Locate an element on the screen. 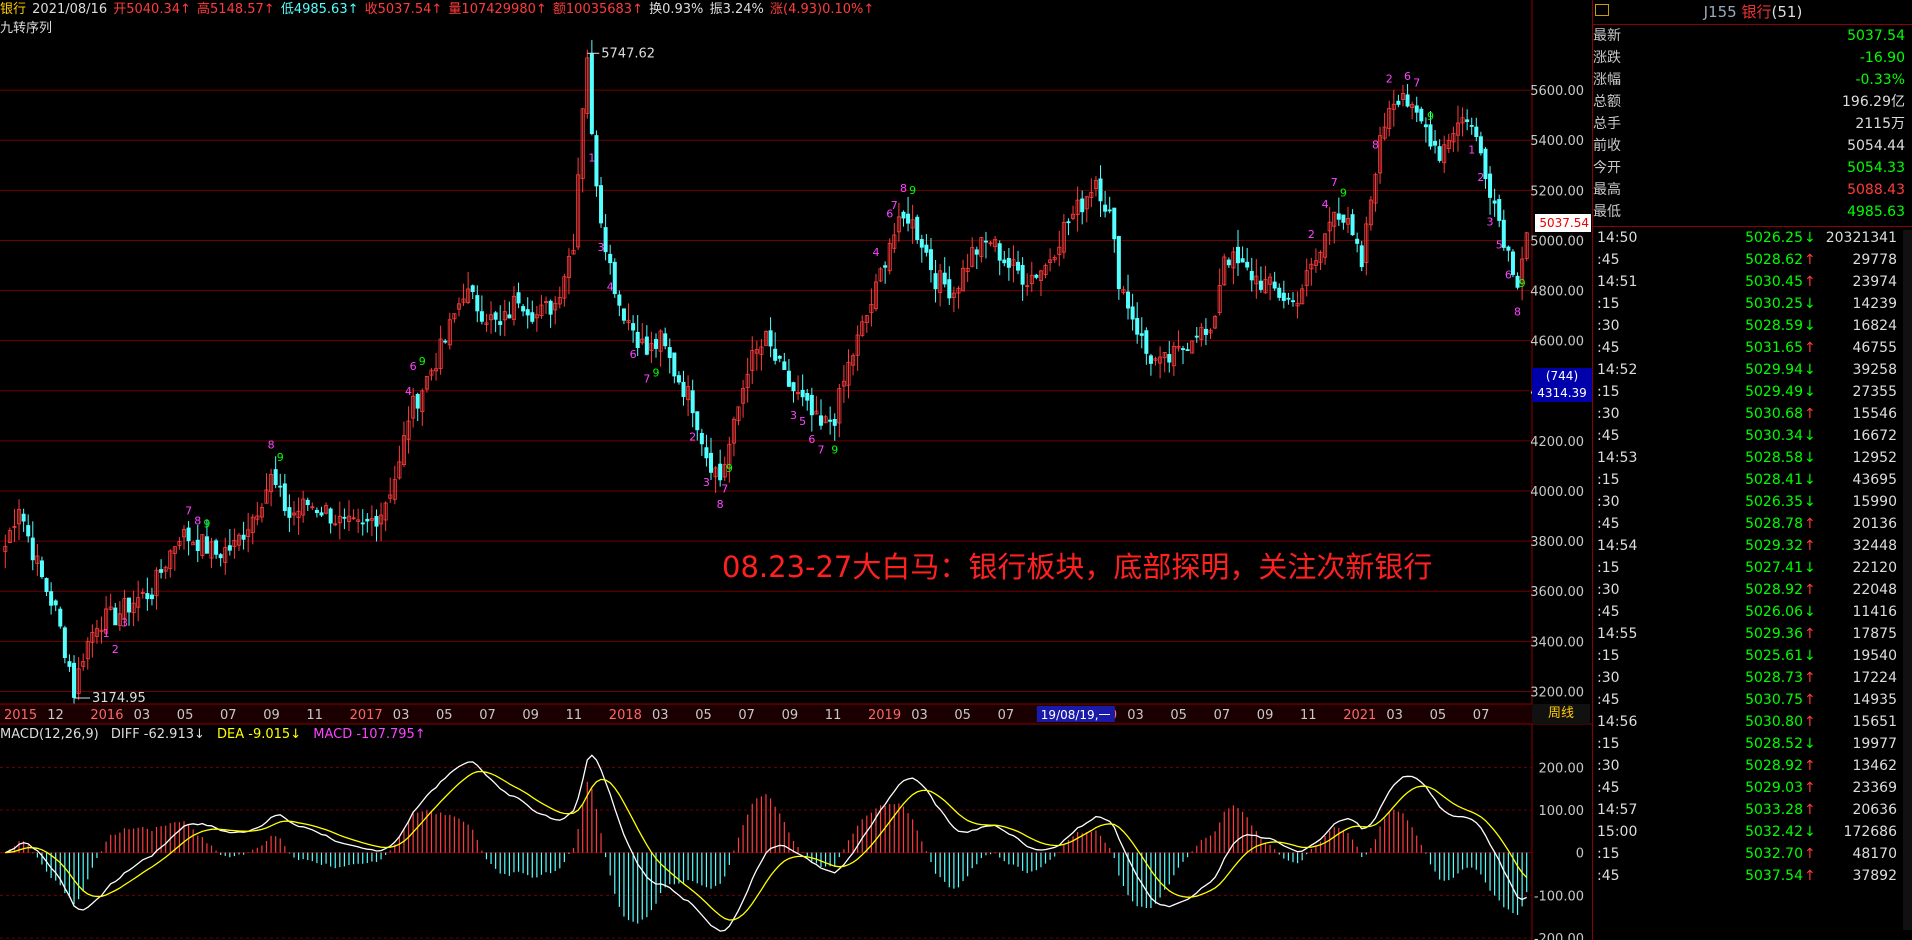 Image resolution: width=1912 pixels, height=940 pixels. tick-row: :45 5028.62 ↑ 29778 is located at coordinates (1752, 260).